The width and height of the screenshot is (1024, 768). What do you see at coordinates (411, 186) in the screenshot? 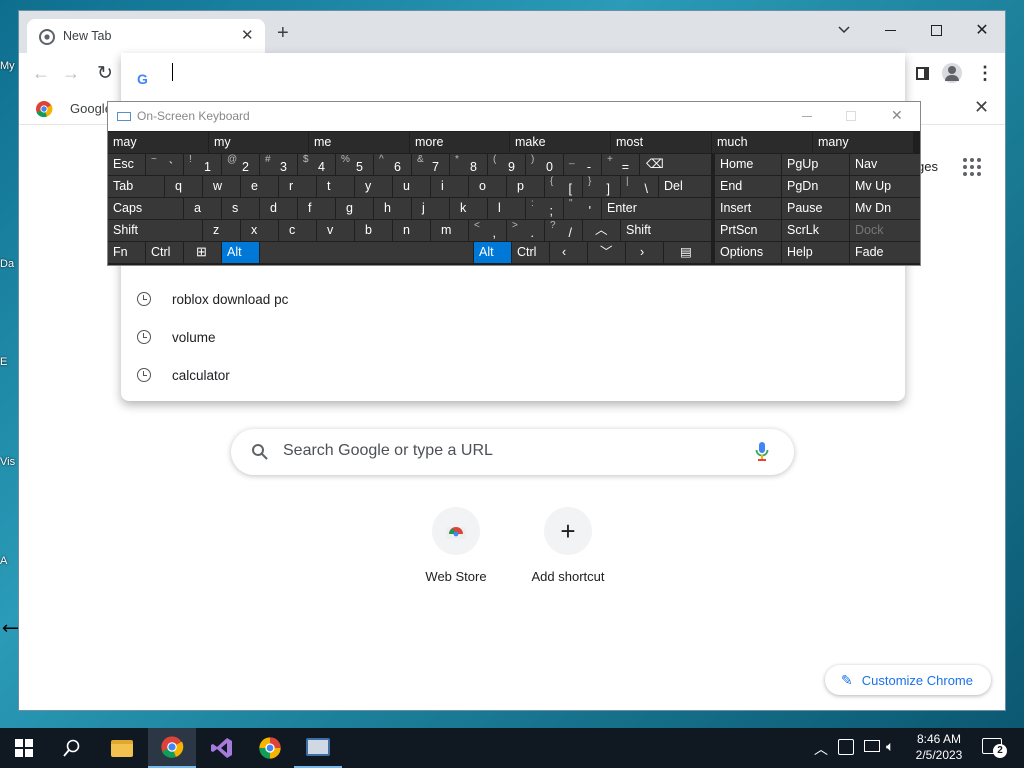
I see `key-u: u` at bounding box center [411, 186].